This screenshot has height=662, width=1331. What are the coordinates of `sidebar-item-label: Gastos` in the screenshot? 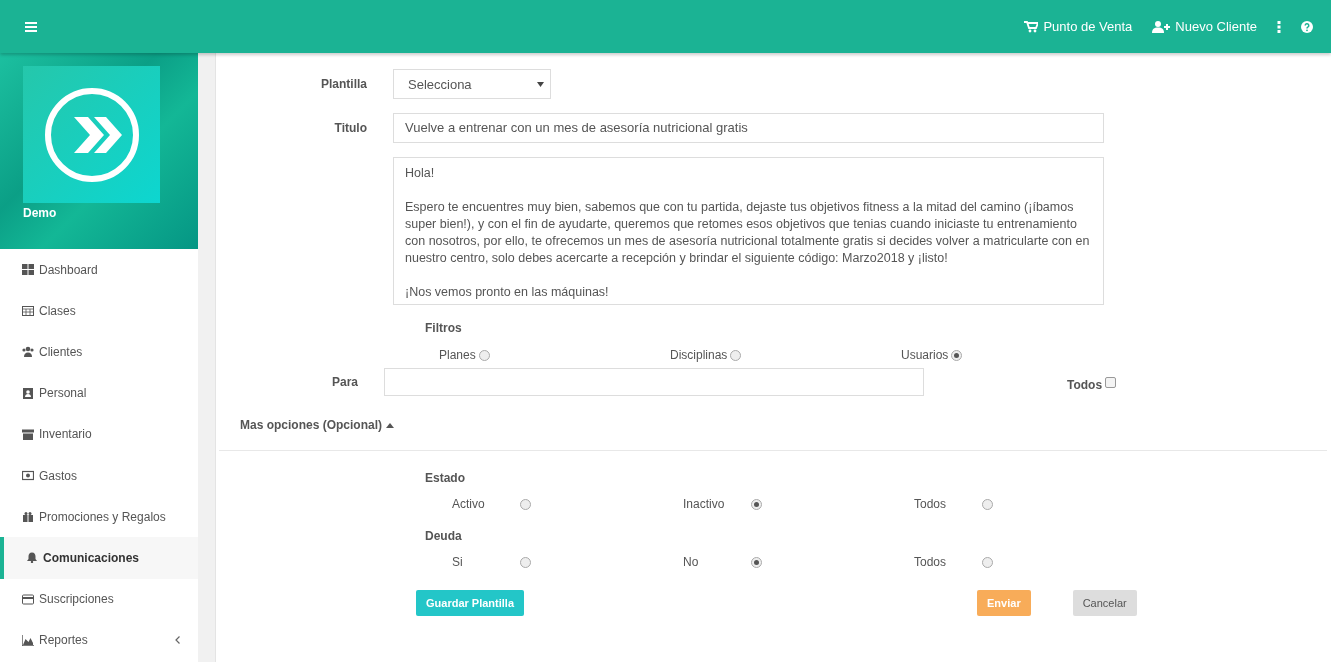 It's located at (58, 475).